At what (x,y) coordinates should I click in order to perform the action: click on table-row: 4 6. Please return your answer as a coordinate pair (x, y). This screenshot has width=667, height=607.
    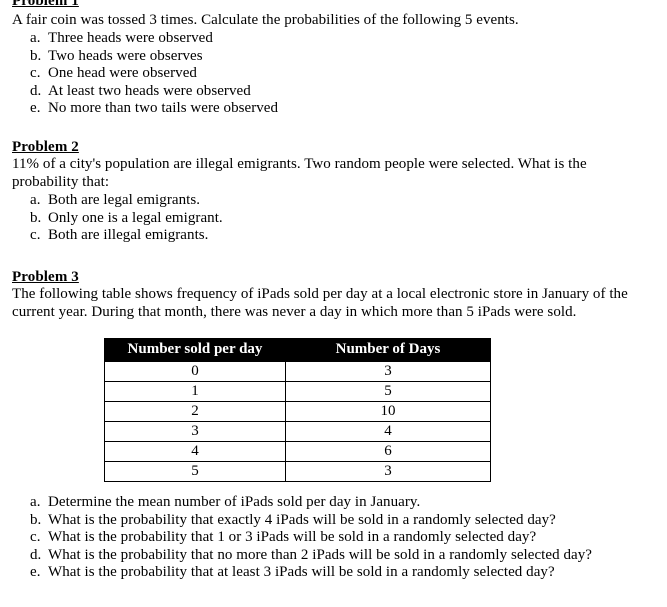
    Looking at the image, I should click on (297, 451).